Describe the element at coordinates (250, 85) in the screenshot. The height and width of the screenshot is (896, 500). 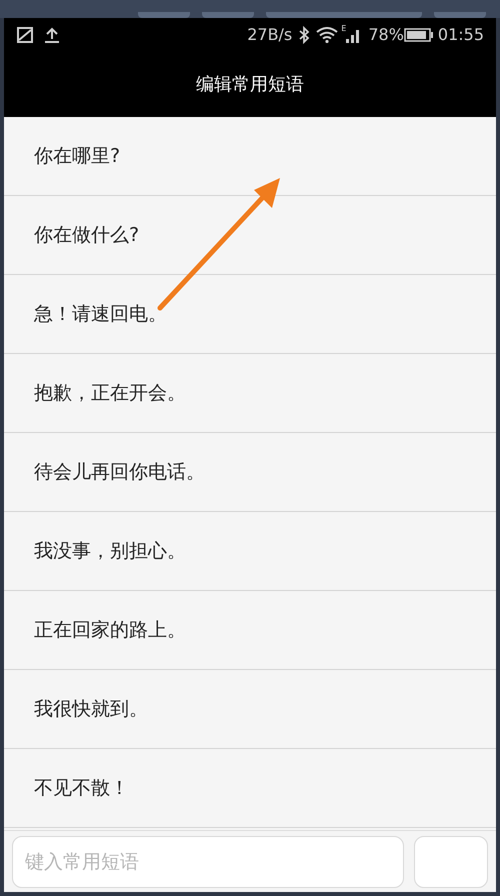
I see `screen-title: 编辑常用短语` at that location.